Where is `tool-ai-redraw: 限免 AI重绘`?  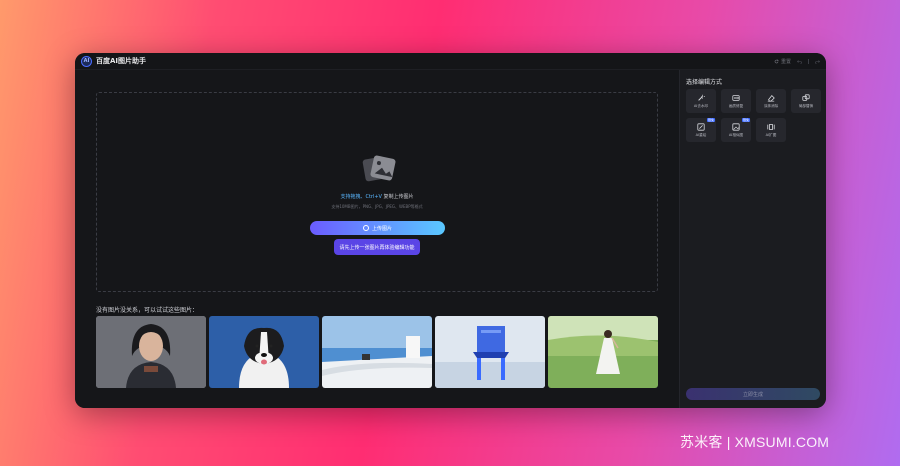 tool-ai-redraw: 限免 AI重绘 is located at coordinates (701, 130).